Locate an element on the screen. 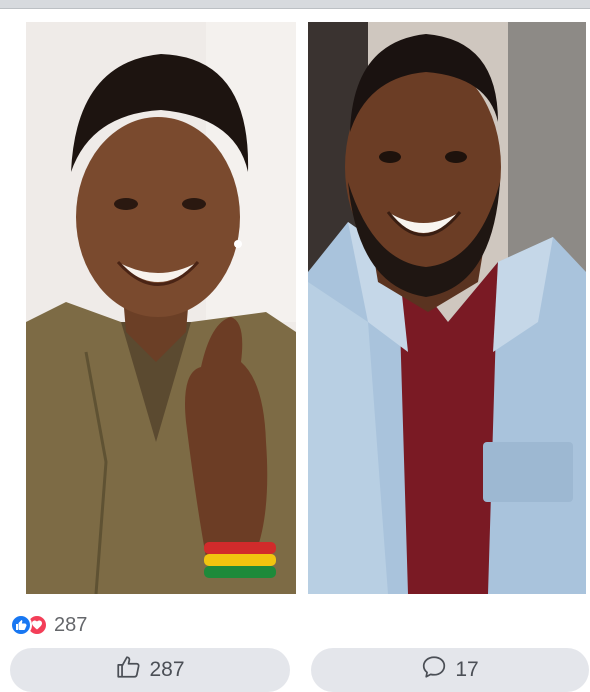 This screenshot has height=692, width=590. top-divider is located at coordinates (295, 4).